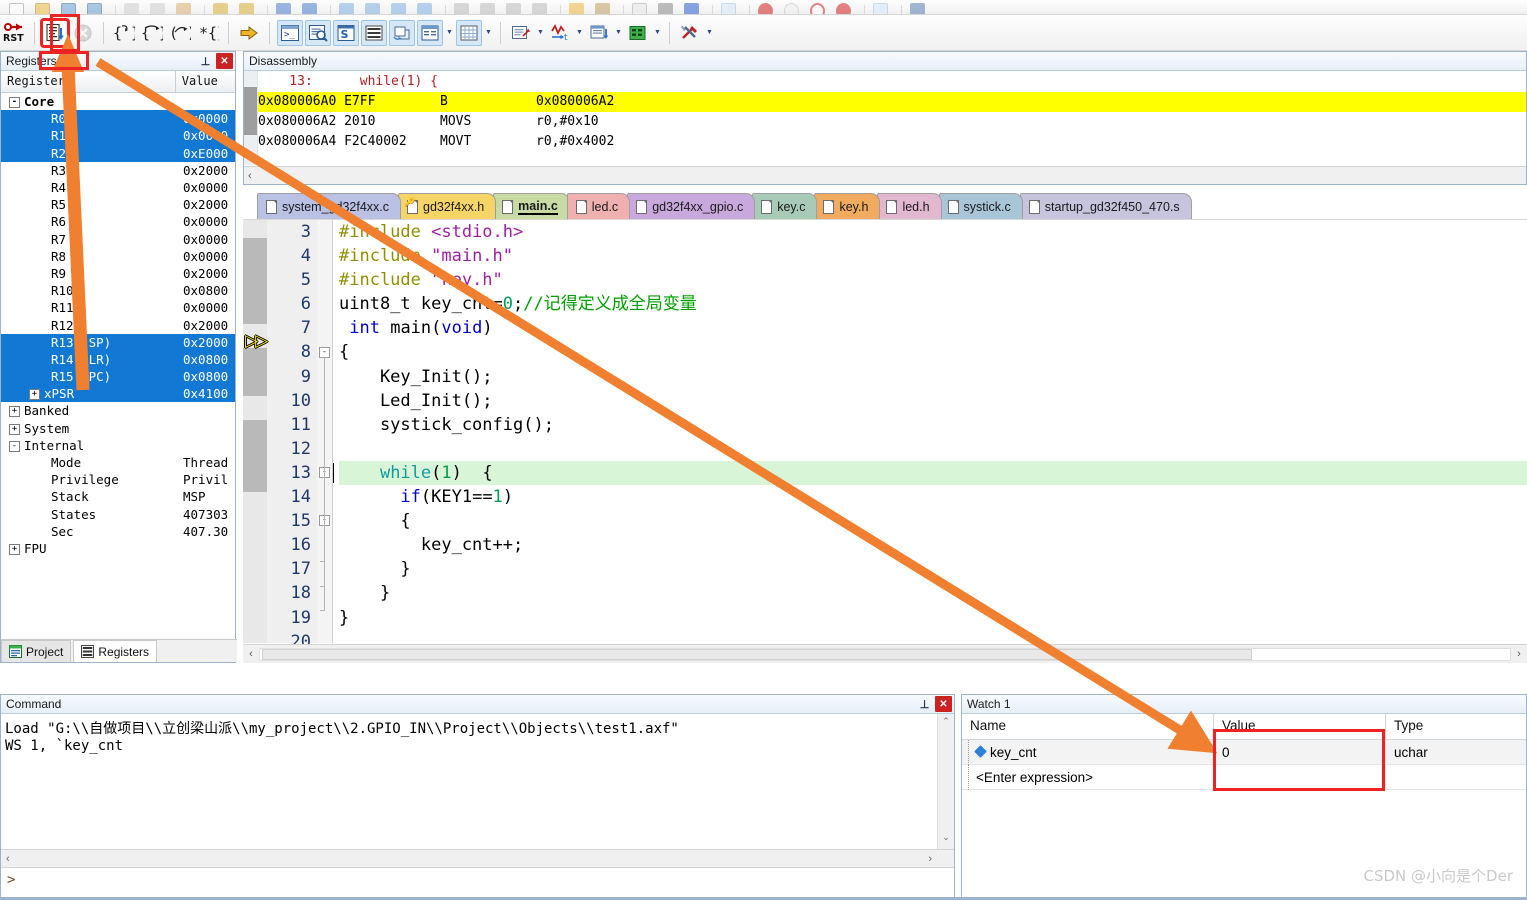 The width and height of the screenshot is (1527, 900). What do you see at coordinates (118, 548) in the screenshot?
I see `register-row: + FPU` at bounding box center [118, 548].